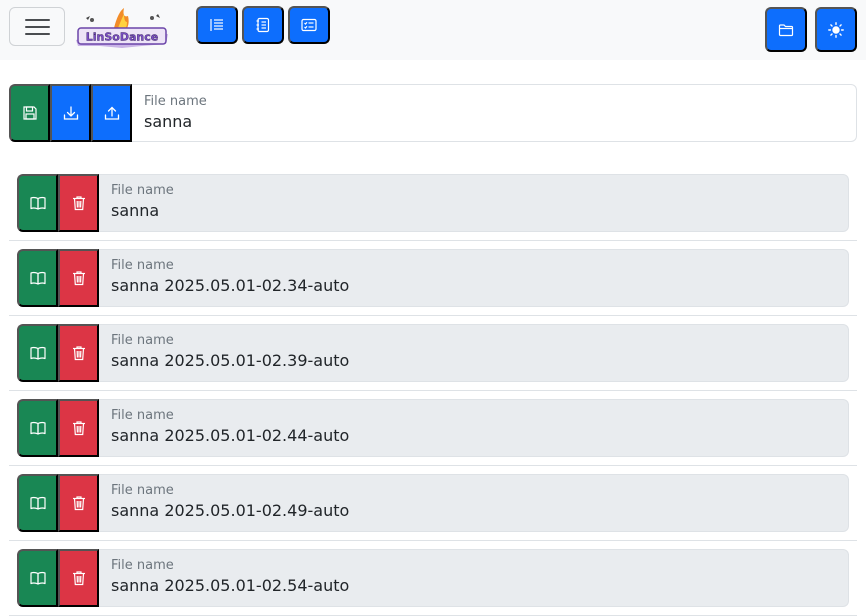 The image size is (866, 616). Describe the element at coordinates (230, 360) in the screenshot. I see `file-name-value: sanna 2025.05.01-02.39-auto` at that location.